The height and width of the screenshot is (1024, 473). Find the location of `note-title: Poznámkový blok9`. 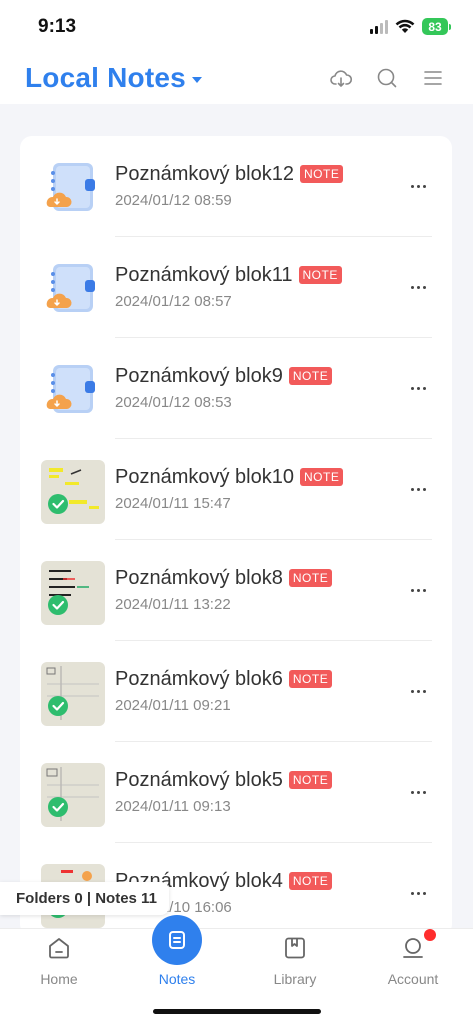

note-title: Poznámkový blok9 is located at coordinates (199, 375).